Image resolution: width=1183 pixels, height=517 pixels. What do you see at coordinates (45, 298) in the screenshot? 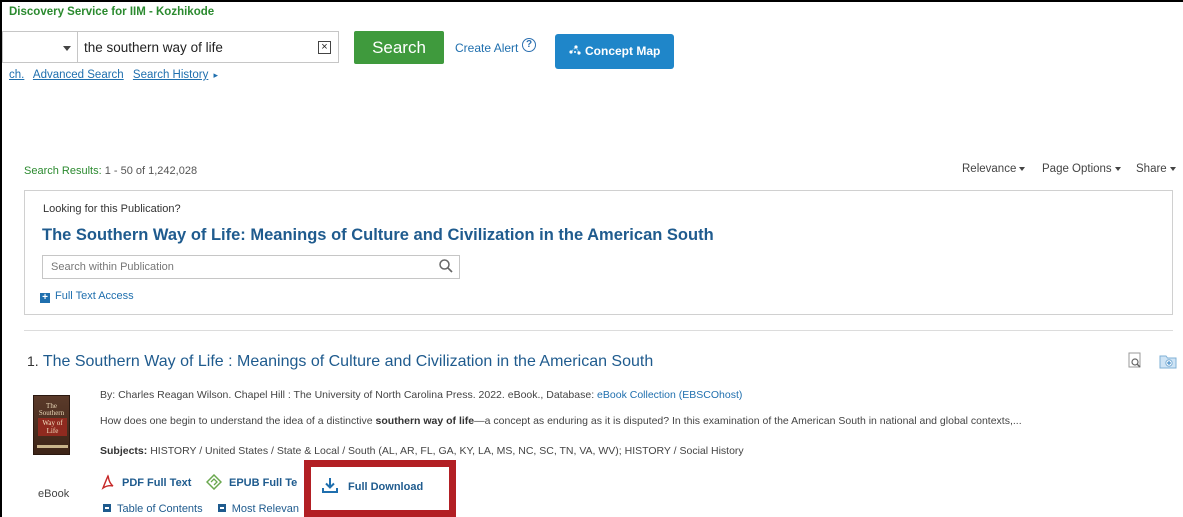
I see `expand-plus-icon: +` at bounding box center [45, 298].